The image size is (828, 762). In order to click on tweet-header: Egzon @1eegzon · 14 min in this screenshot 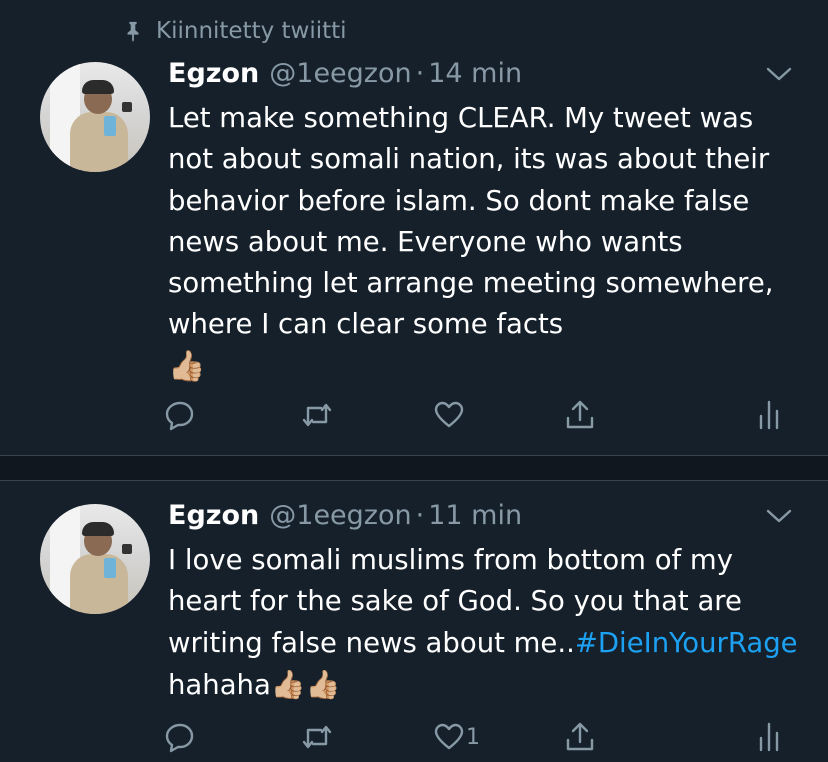, I will do `click(478, 74)`.